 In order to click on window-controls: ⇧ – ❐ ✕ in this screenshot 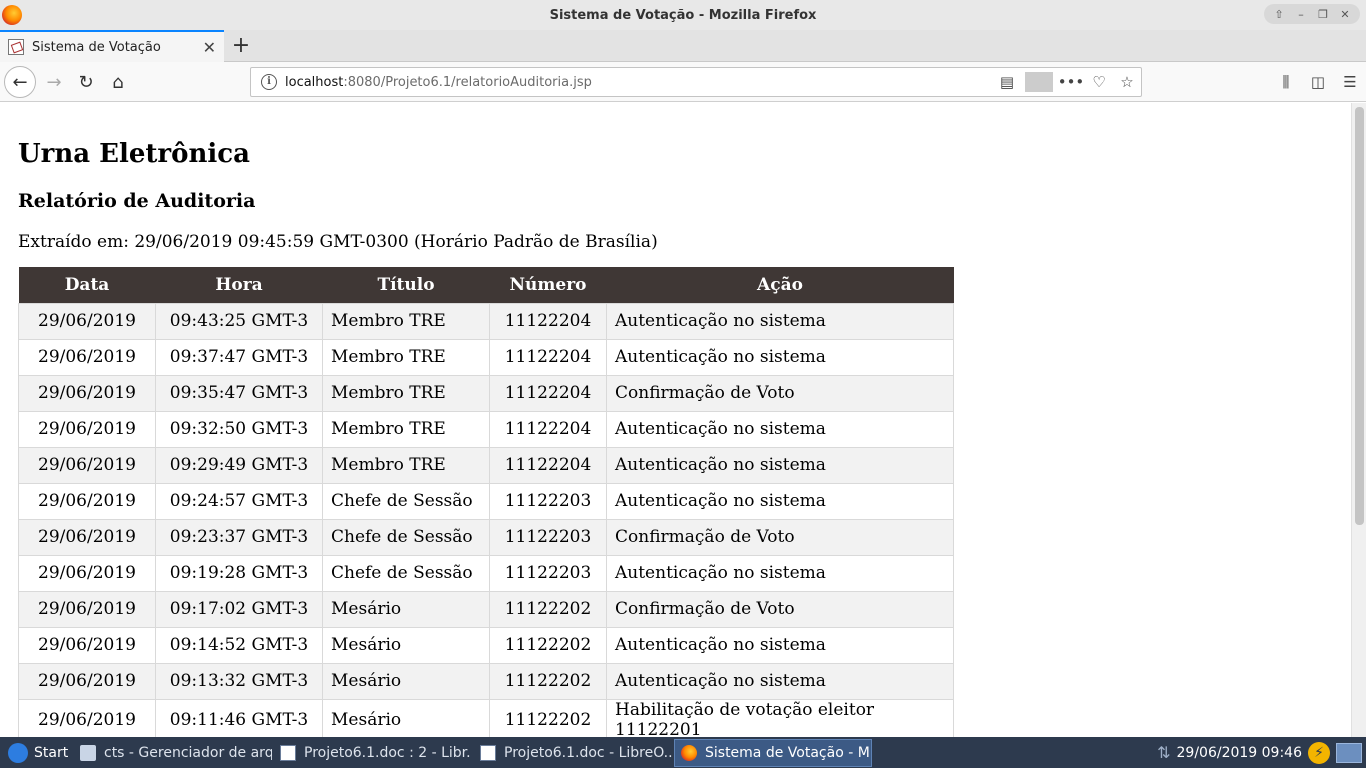, I will do `click(1312, 14)`.